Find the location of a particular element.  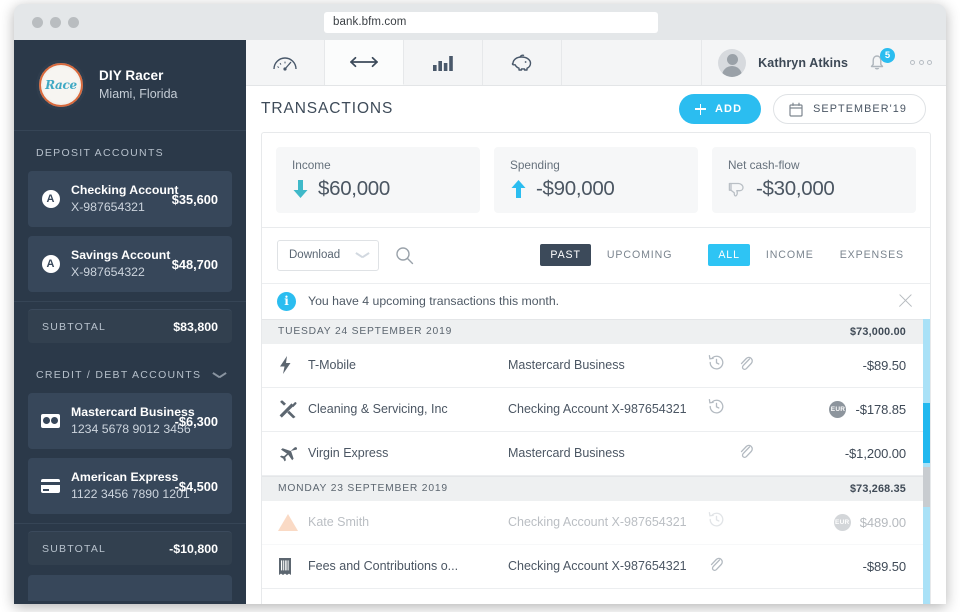

tab-savings is located at coordinates (522, 62).